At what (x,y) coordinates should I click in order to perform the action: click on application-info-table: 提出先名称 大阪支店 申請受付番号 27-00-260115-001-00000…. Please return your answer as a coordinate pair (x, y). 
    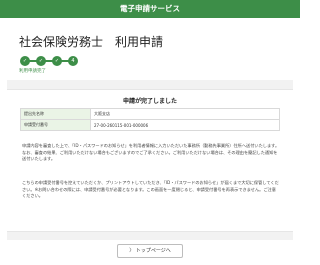
    Looking at the image, I should click on (150, 119).